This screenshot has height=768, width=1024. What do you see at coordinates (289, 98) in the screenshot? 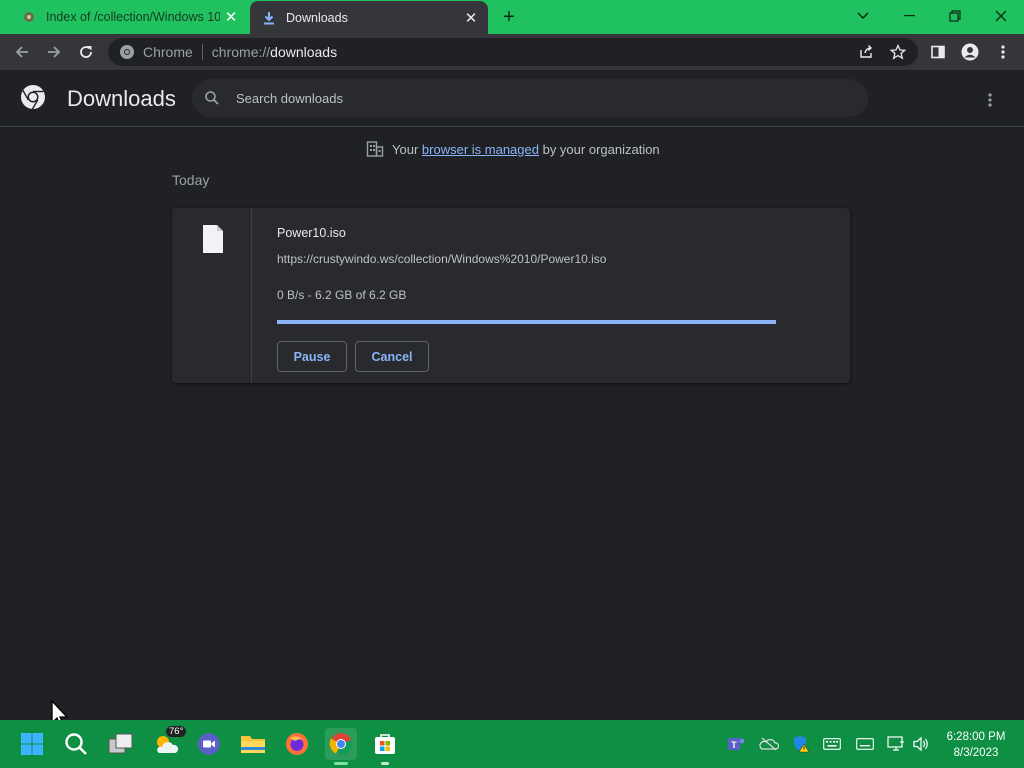
I see `search-input: Search downloads` at bounding box center [289, 98].